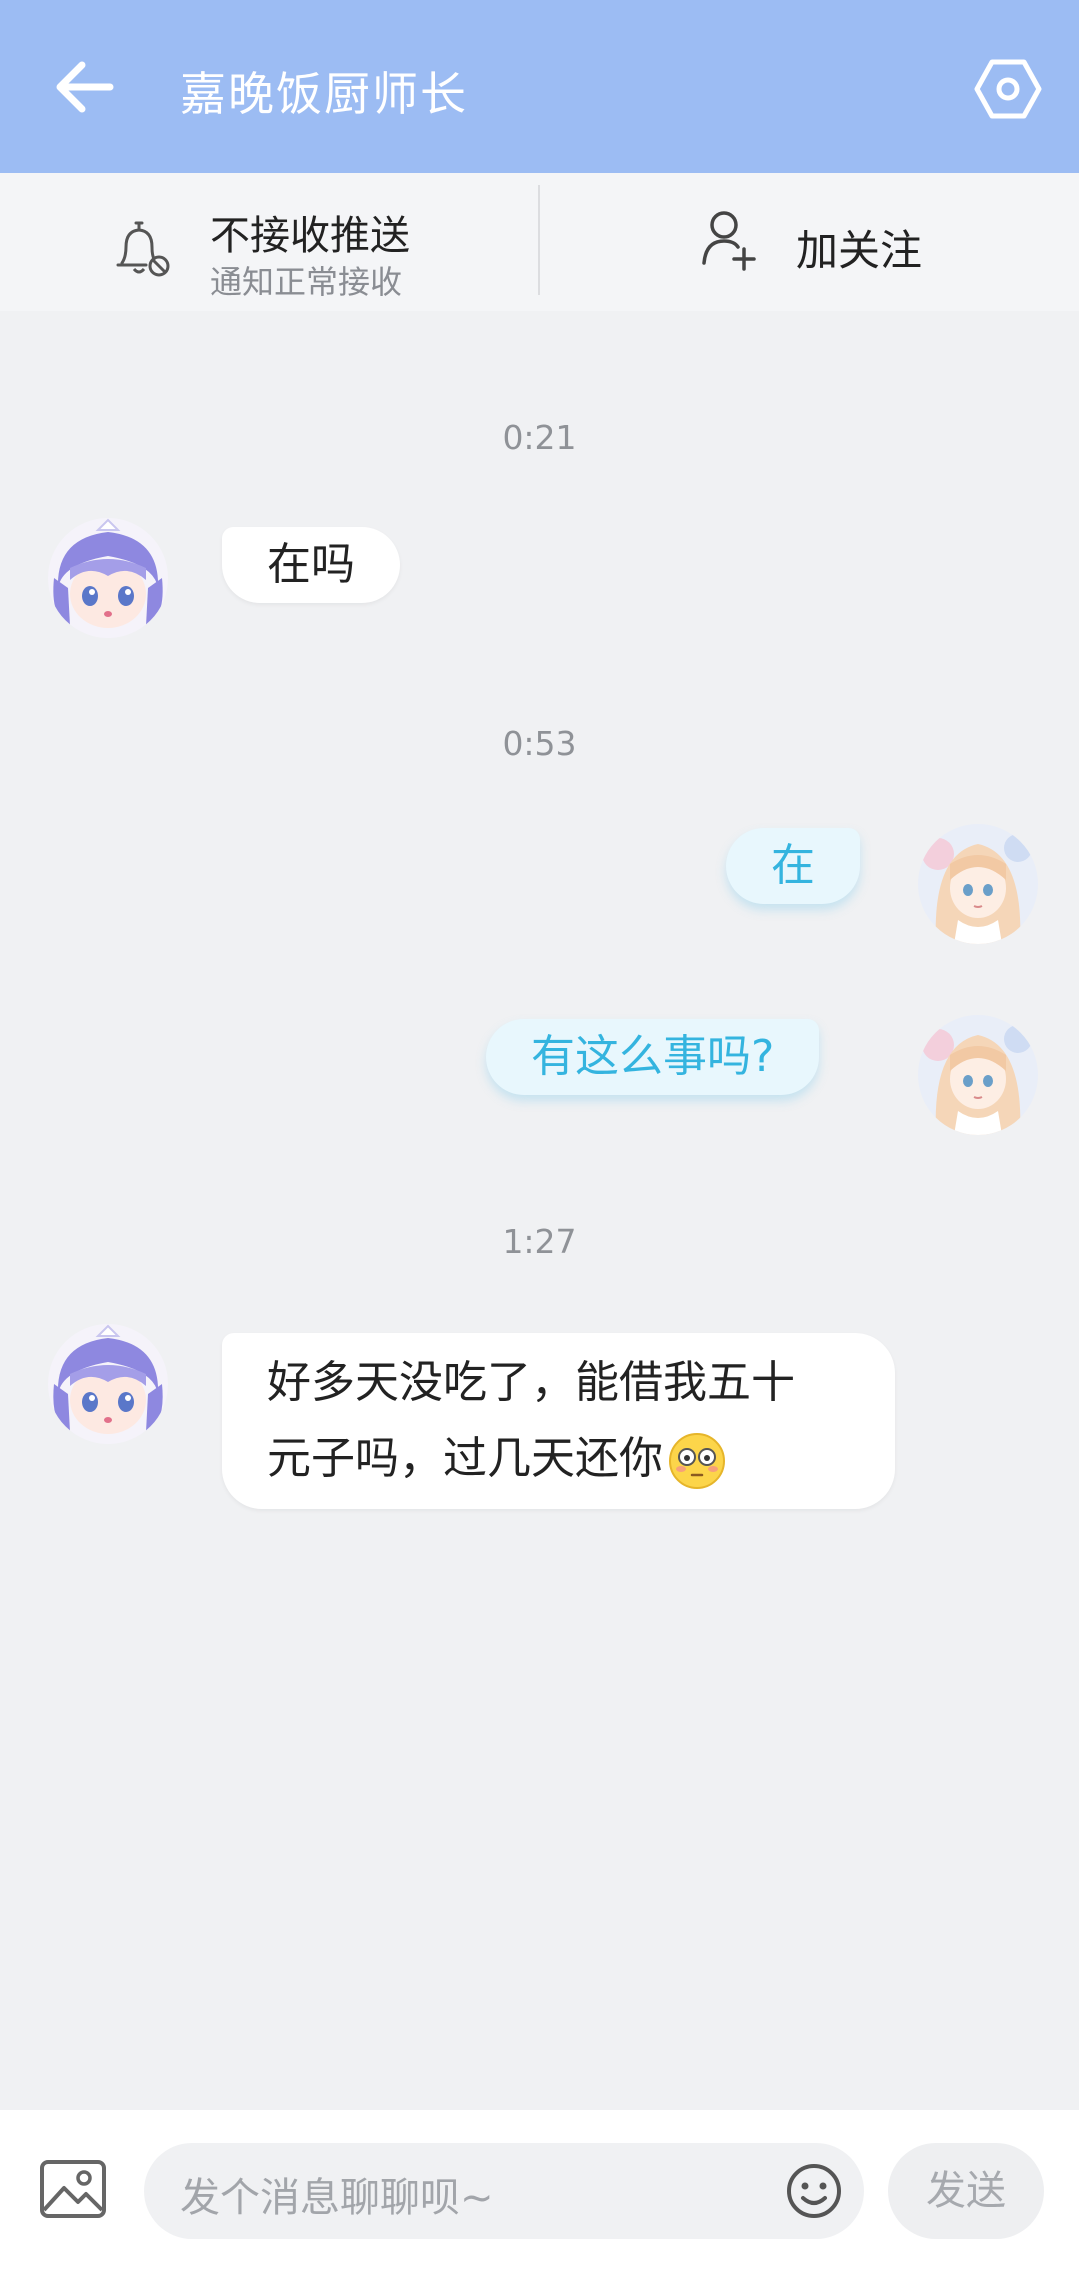 The image size is (1079, 2269). I want to click on emoji-button, so click(814, 2191).